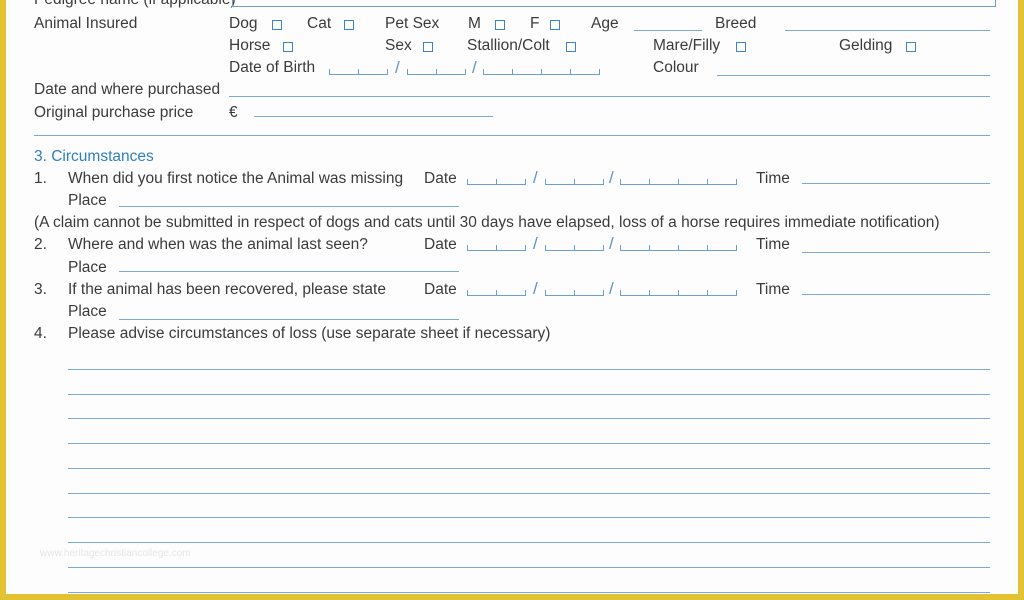 This screenshot has height=600, width=1024. I want to click on date-where-purchased-field, so click(609, 96).